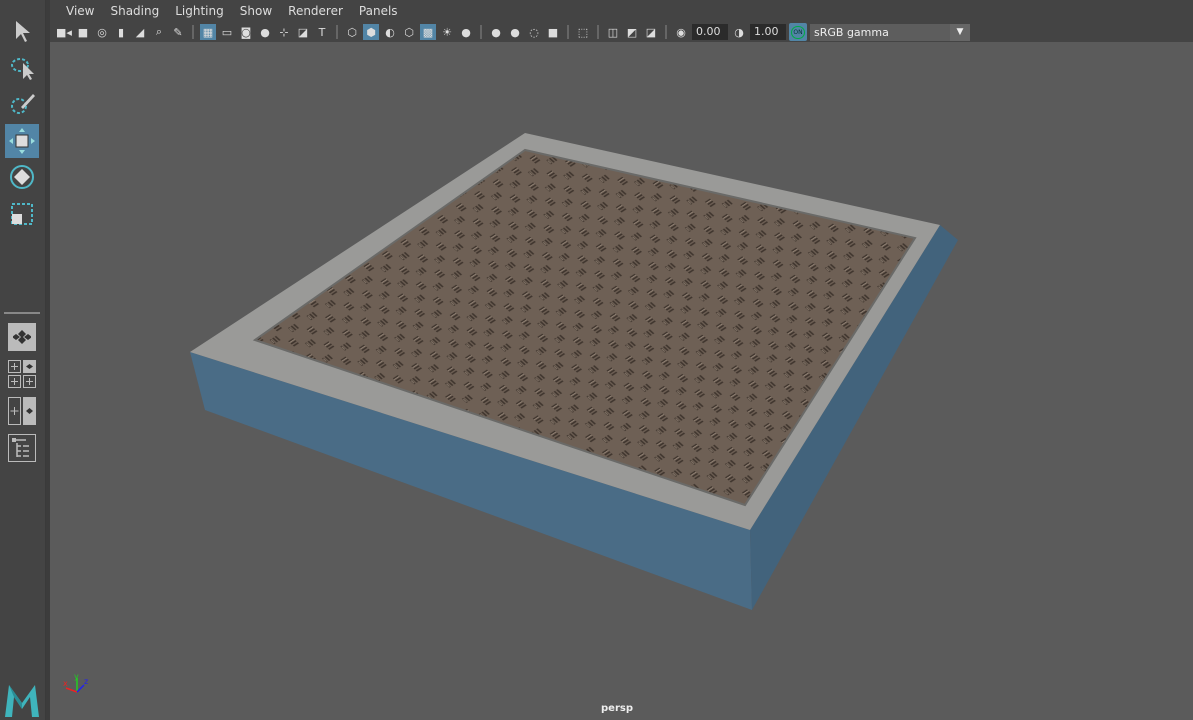 Image resolution: width=1193 pixels, height=720 pixels. Describe the element at coordinates (64, 32) in the screenshot. I see `camera-icon: ■◂` at that location.